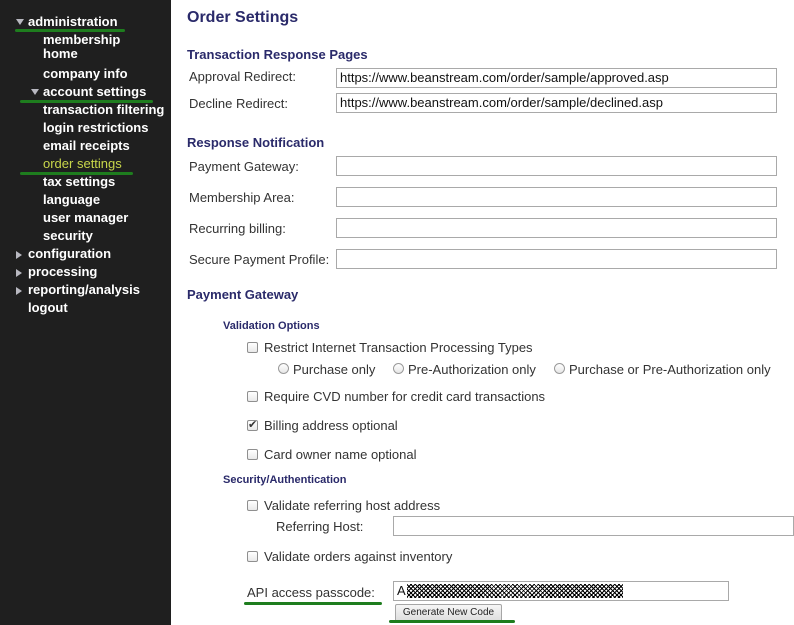 The width and height of the screenshot is (794, 625). I want to click on recurring-billing-input, so click(556, 228).